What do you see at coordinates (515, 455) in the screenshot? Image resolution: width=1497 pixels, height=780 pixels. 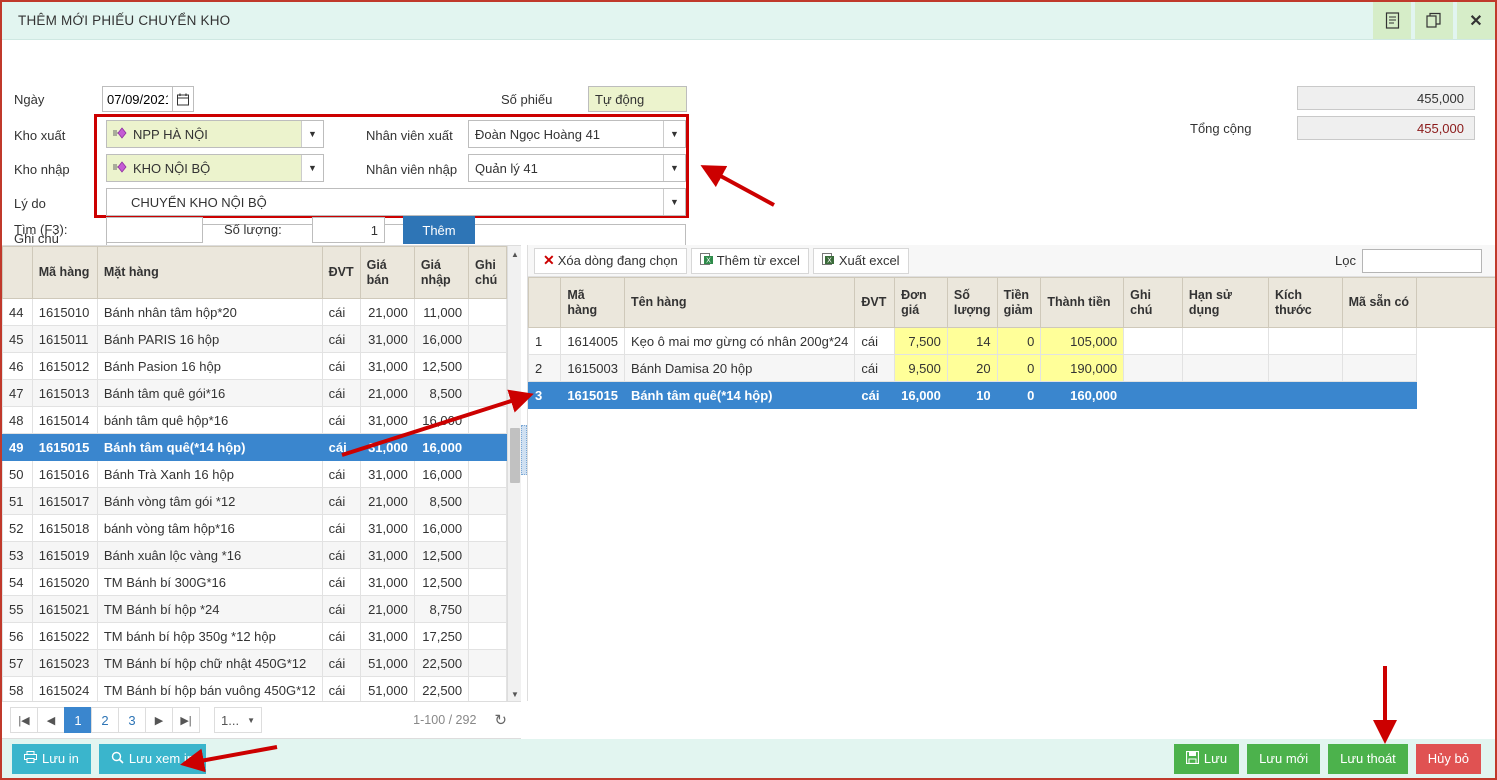 I see `scrollbar-thumb` at bounding box center [515, 455].